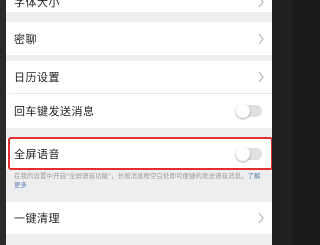 This screenshot has width=320, height=245. I want to click on toggle-knob, so click(243, 111).